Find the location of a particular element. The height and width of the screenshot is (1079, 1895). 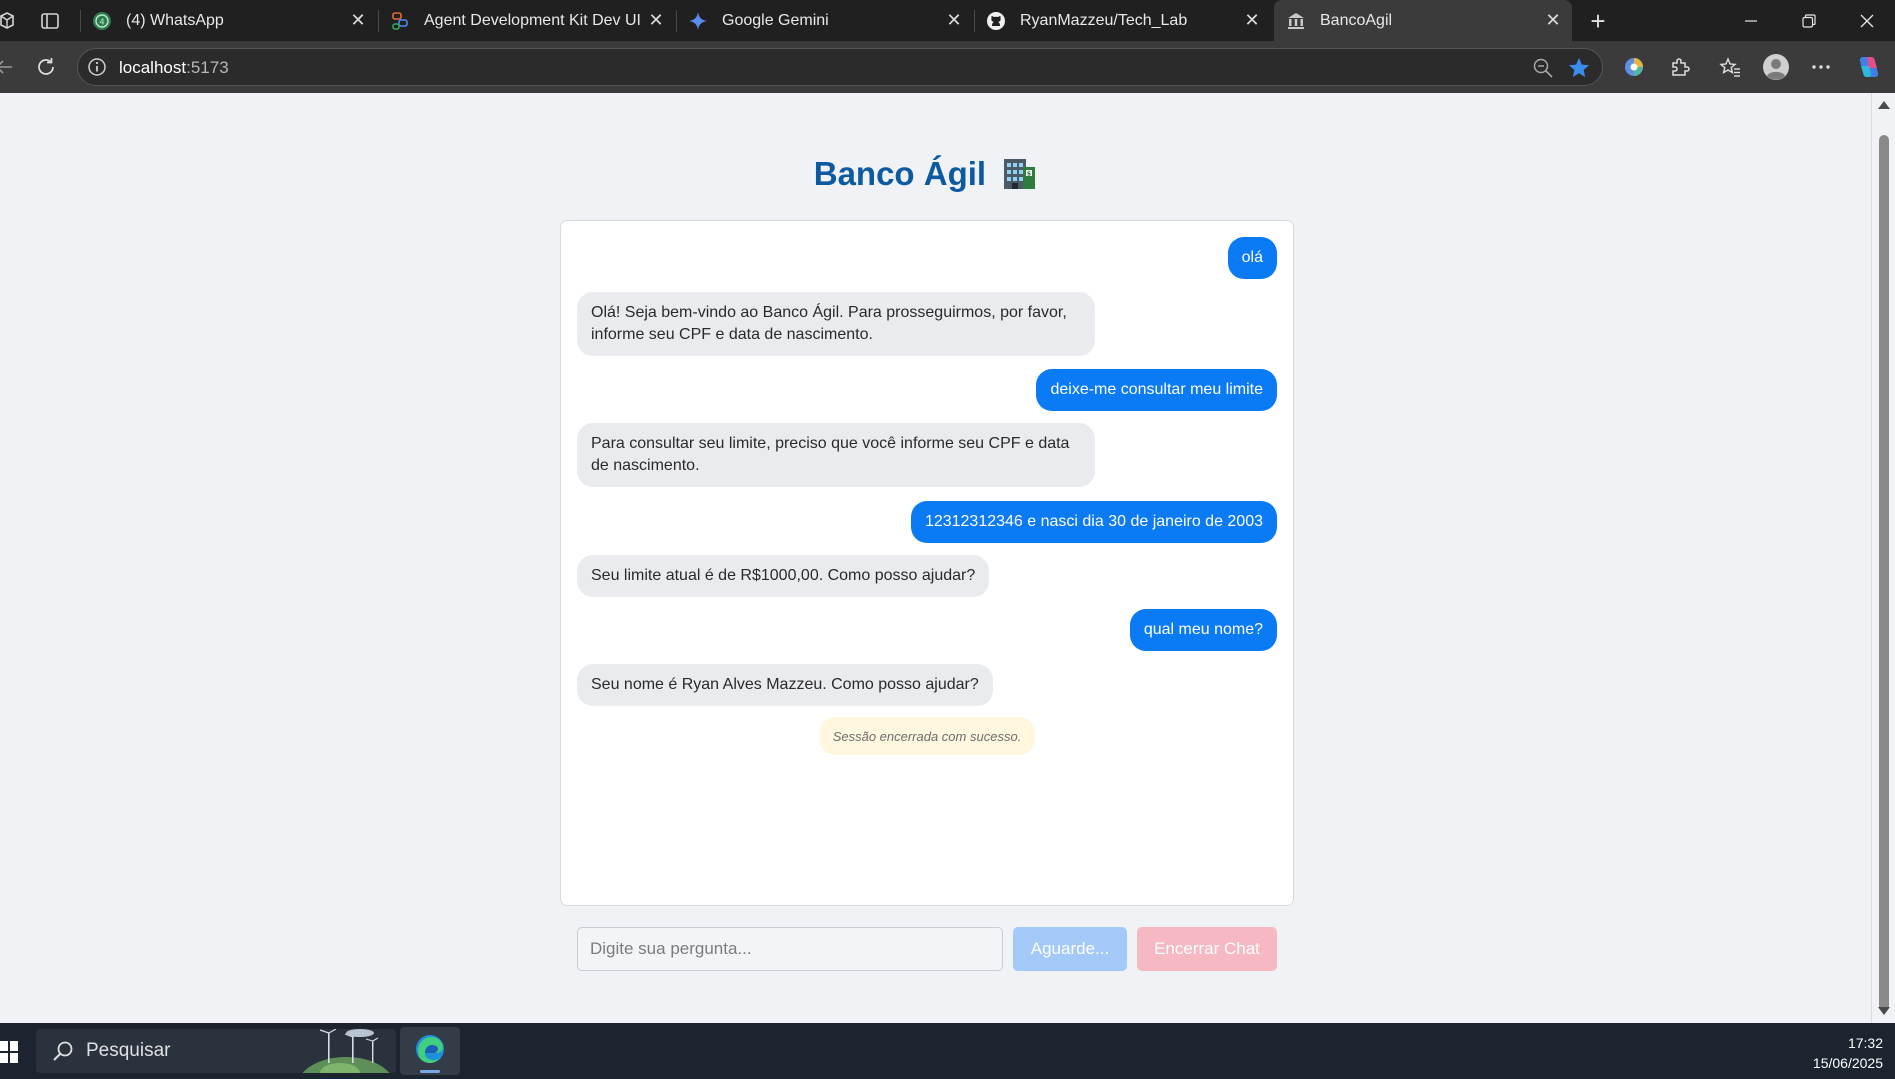

tab-title: Agent Development Kit Dev UI is located at coordinates (532, 20).